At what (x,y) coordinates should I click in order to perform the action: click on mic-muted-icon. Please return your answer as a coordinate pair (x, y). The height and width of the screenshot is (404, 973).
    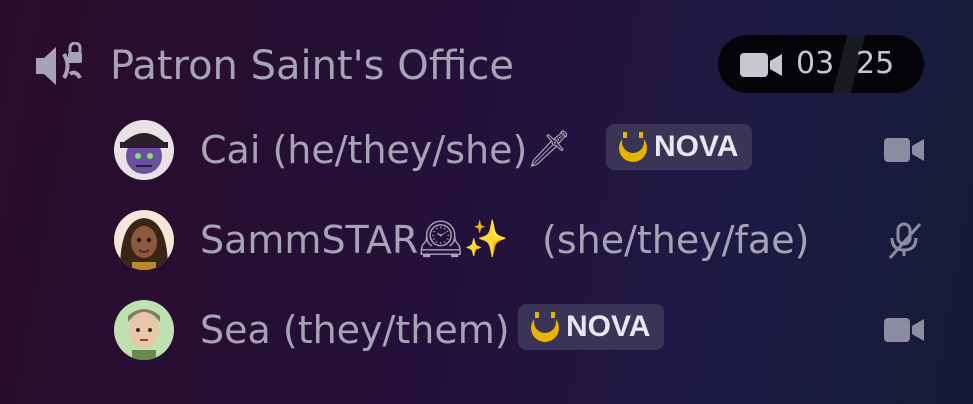
    Looking at the image, I should click on (905, 240).